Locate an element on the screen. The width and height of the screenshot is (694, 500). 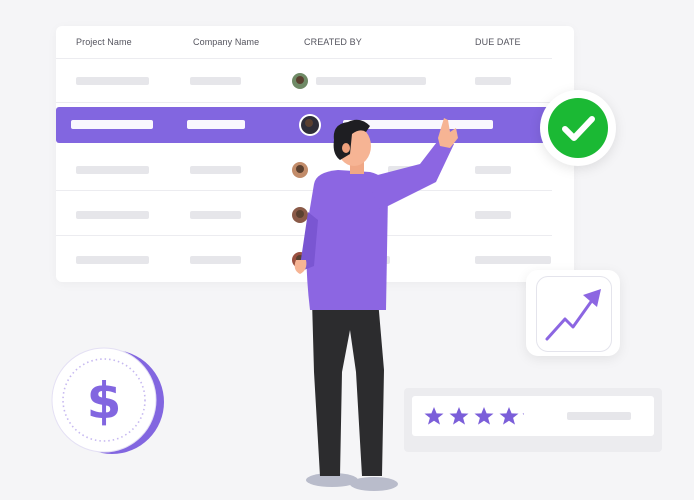
avatar is located at coordinates (300, 81).